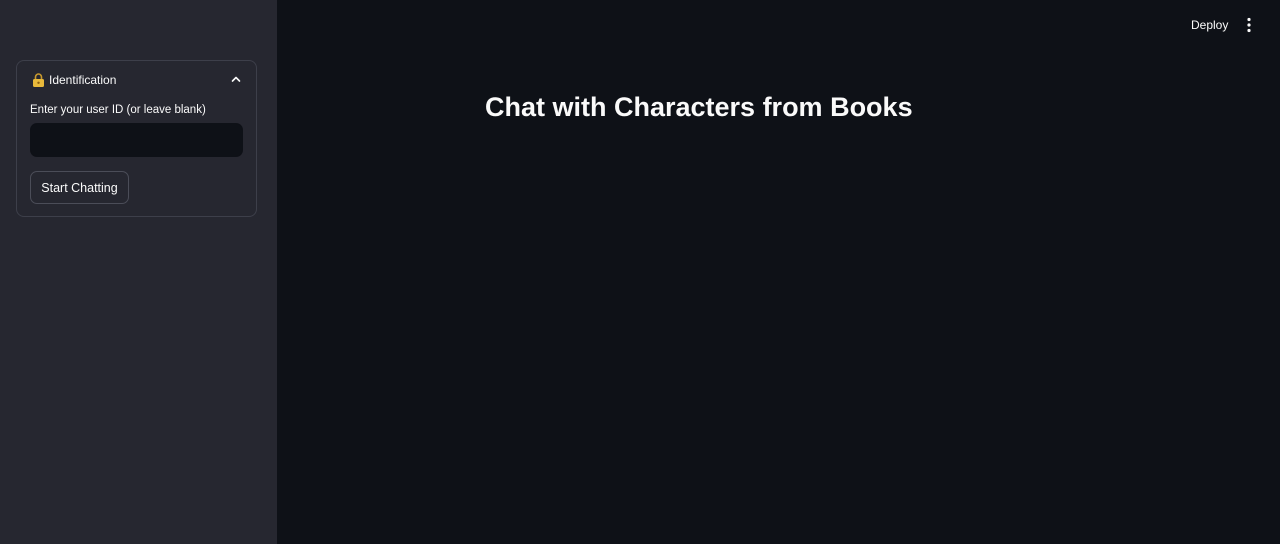 The height and width of the screenshot is (544, 1280). I want to click on start-chatting-button: Start Chatting, so click(79, 187).